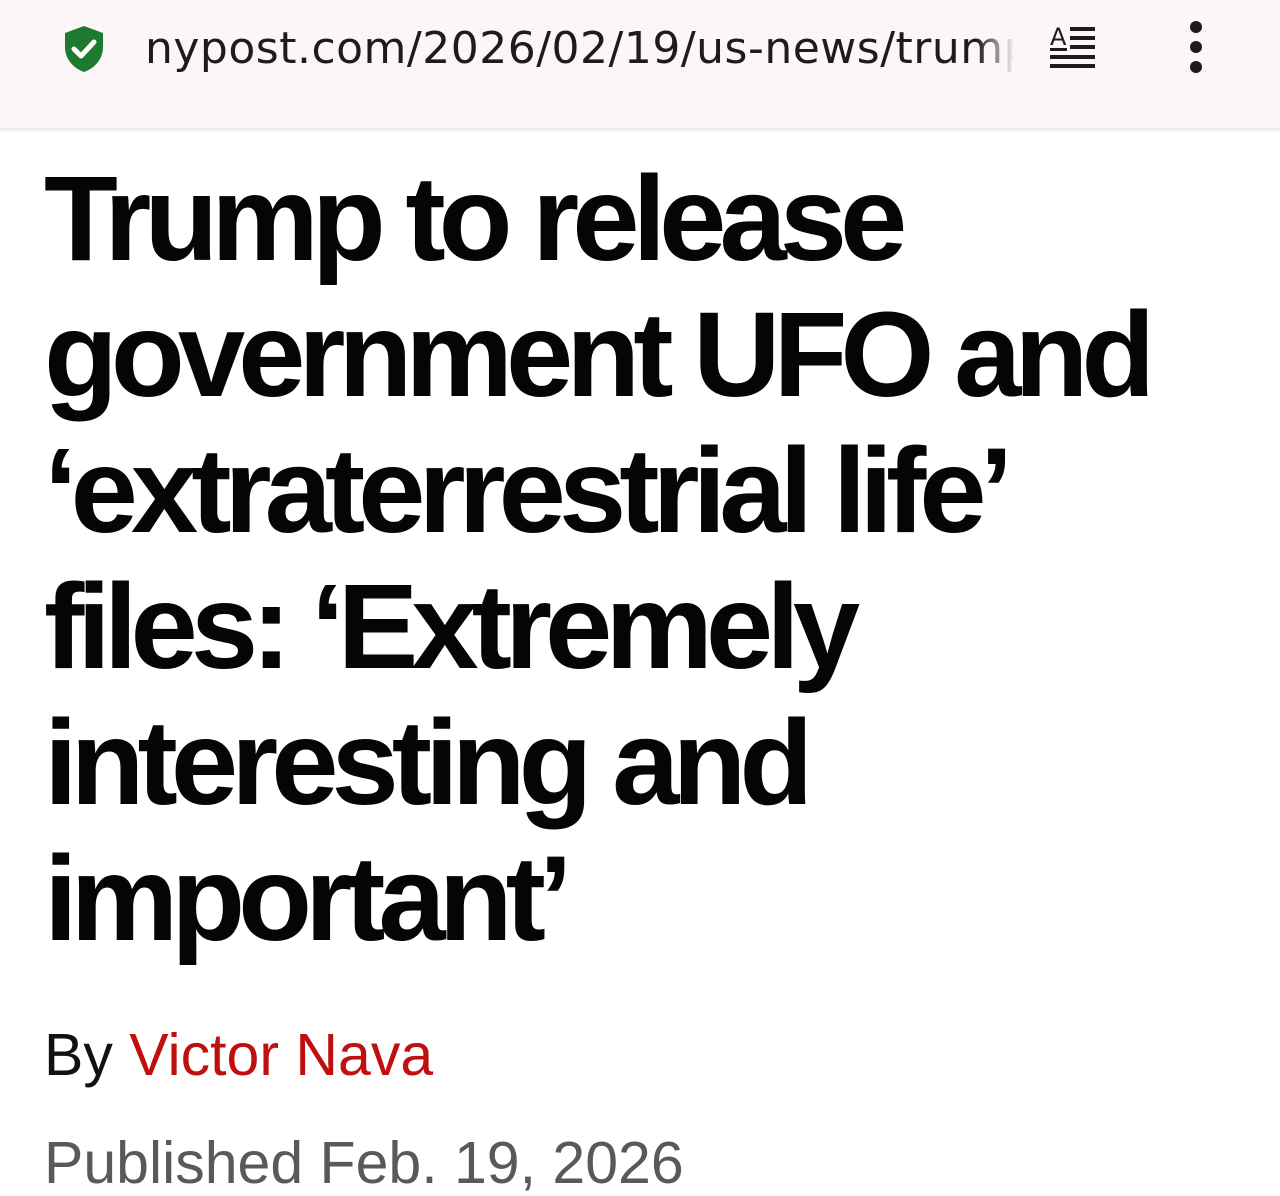 This screenshot has height=1196, width=1280. Describe the element at coordinates (452, 626) in the screenshot. I see `headline-line: files: ‘Extremely` at that location.